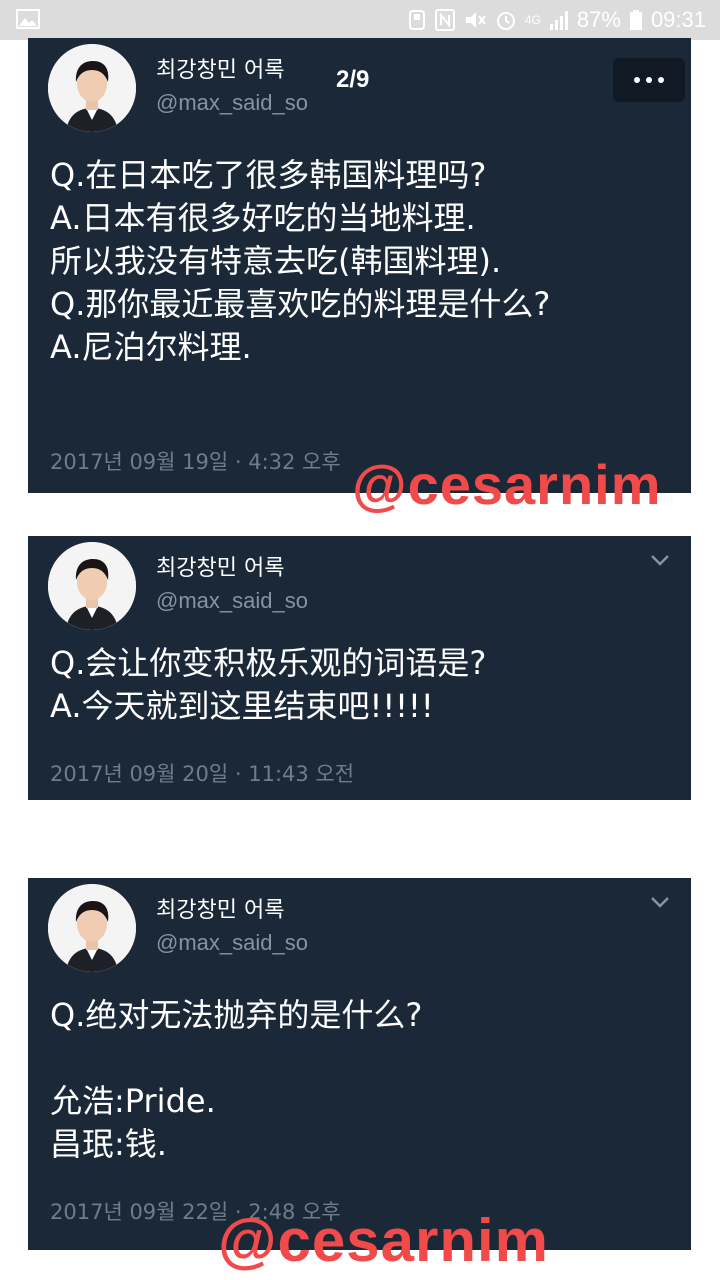  Describe the element at coordinates (108, 1144) in the screenshot. I see `tweet-line: 昌珉:钱.` at that location.